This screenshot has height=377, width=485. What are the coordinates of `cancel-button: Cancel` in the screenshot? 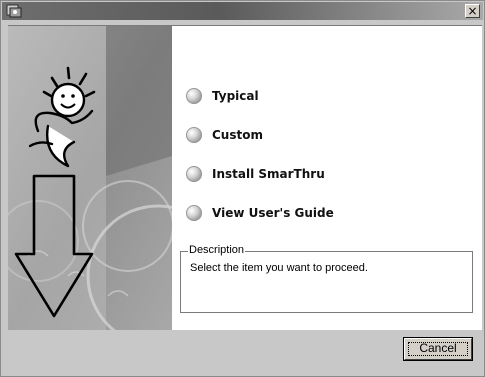 It's located at (438, 349).